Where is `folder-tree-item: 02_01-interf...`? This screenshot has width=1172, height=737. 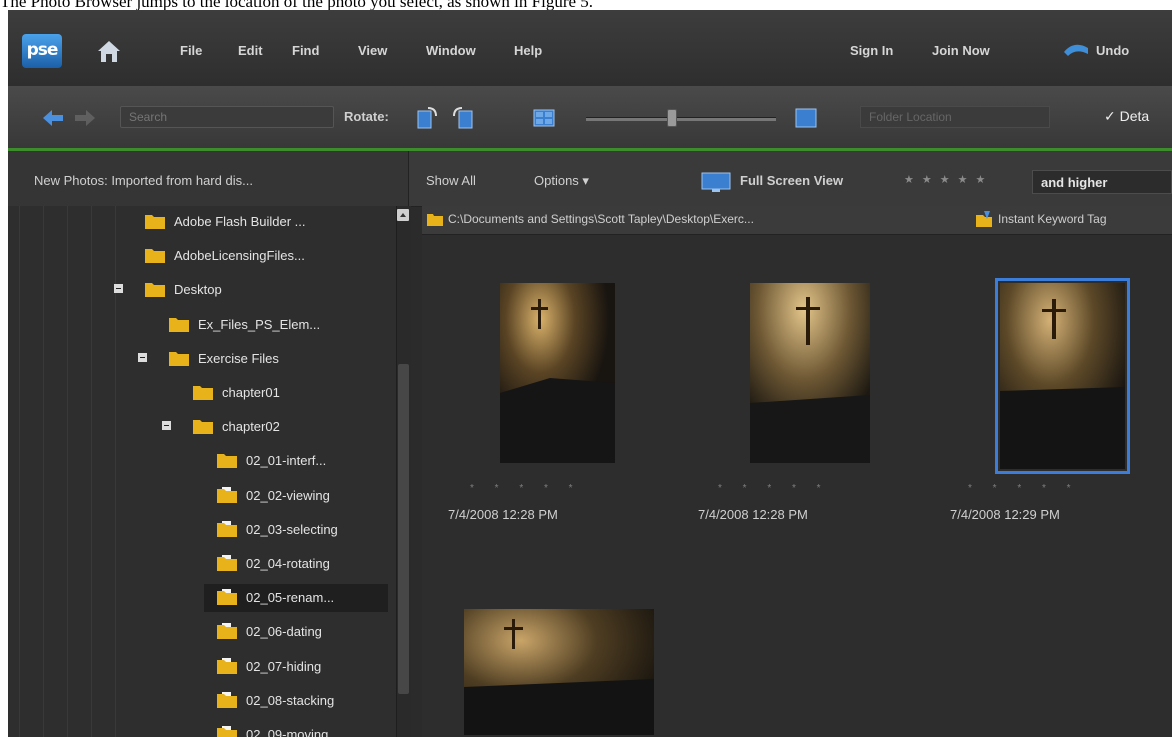 folder-tree-item: 02_01-interf... is located at coordinates (198, 461).